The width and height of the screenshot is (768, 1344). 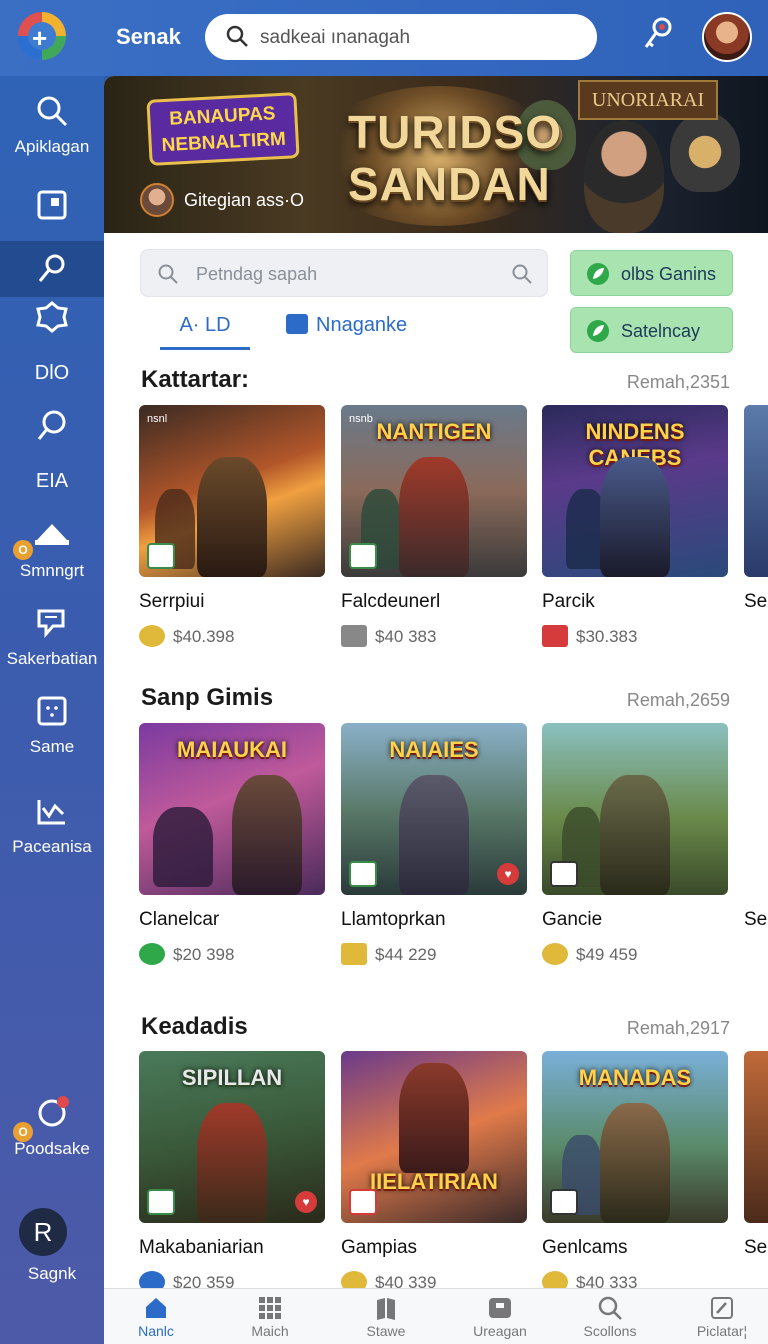 What do you see at coordinates (232, 844) in the screenshot?
I see `game-card: MAIAUKAI Clanelcar $20 398` at bounding box center [232, 844].